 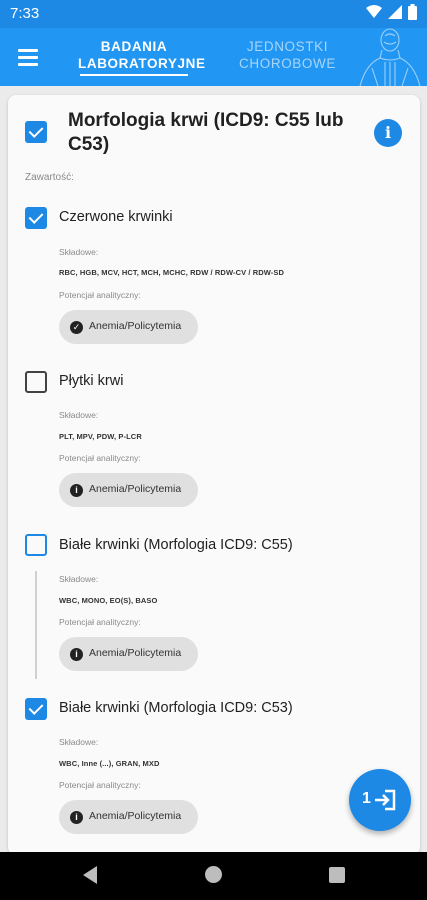 I want to click on section-title: Czerwone krwinki, so click(x=116, y=217).